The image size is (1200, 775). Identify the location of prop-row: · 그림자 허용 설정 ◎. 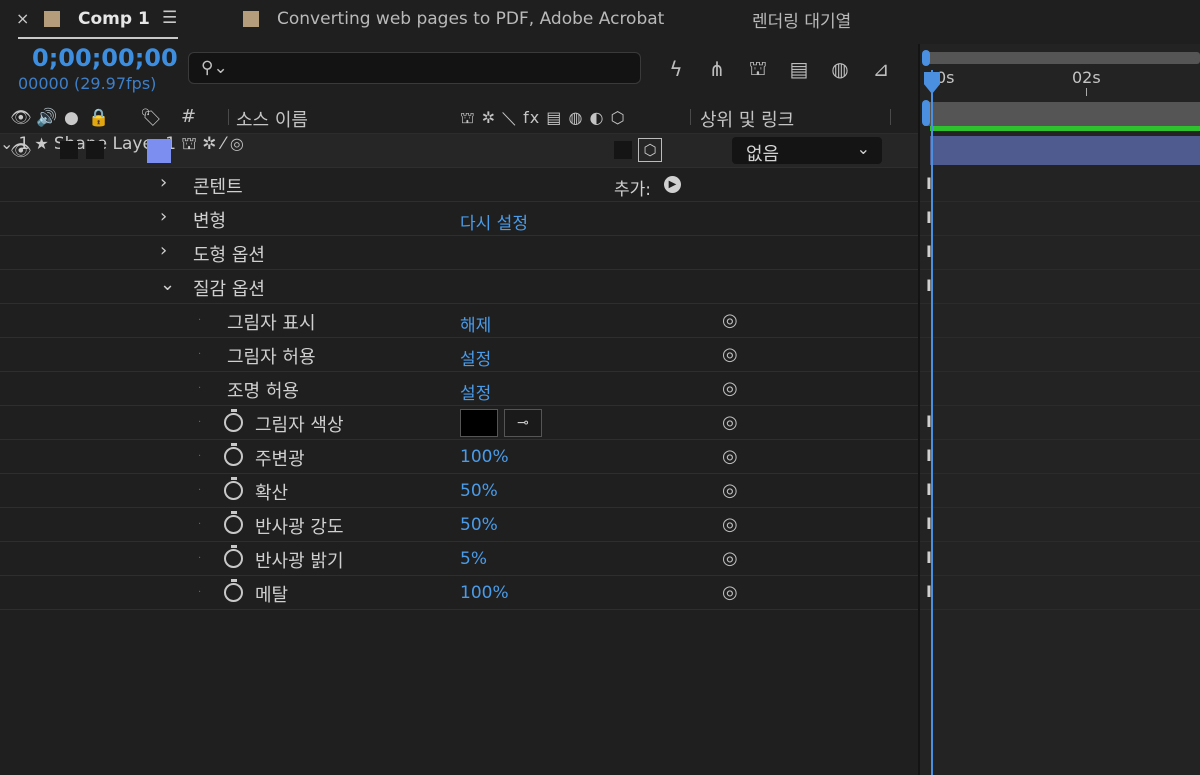
(459, 355).